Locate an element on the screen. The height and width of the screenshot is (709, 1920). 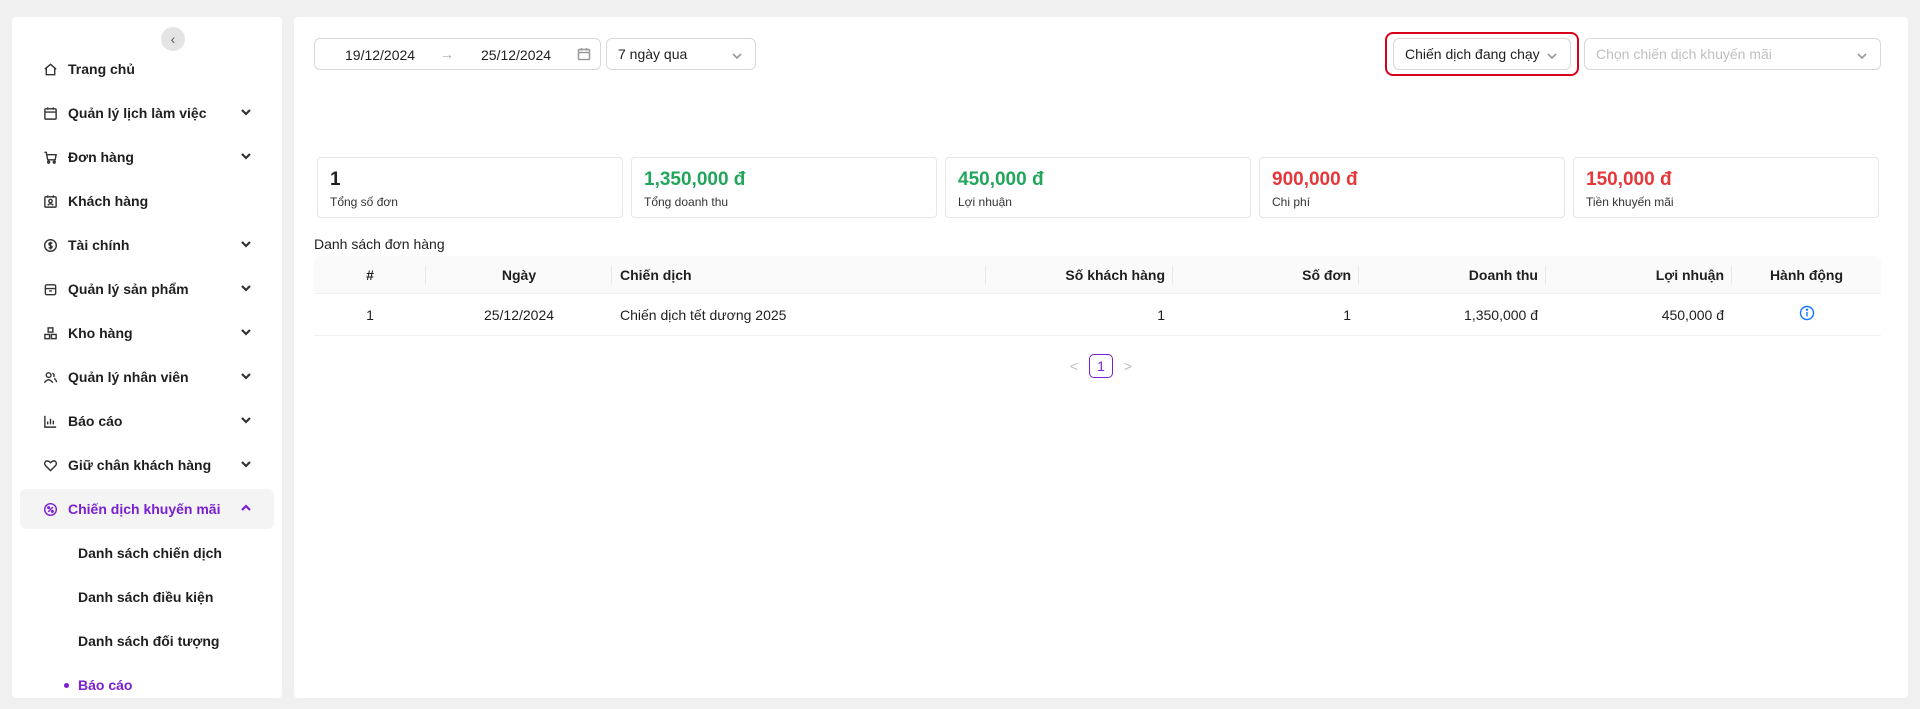
sidebar-item-label: Báo cáo is located at coordinates (95, 421).